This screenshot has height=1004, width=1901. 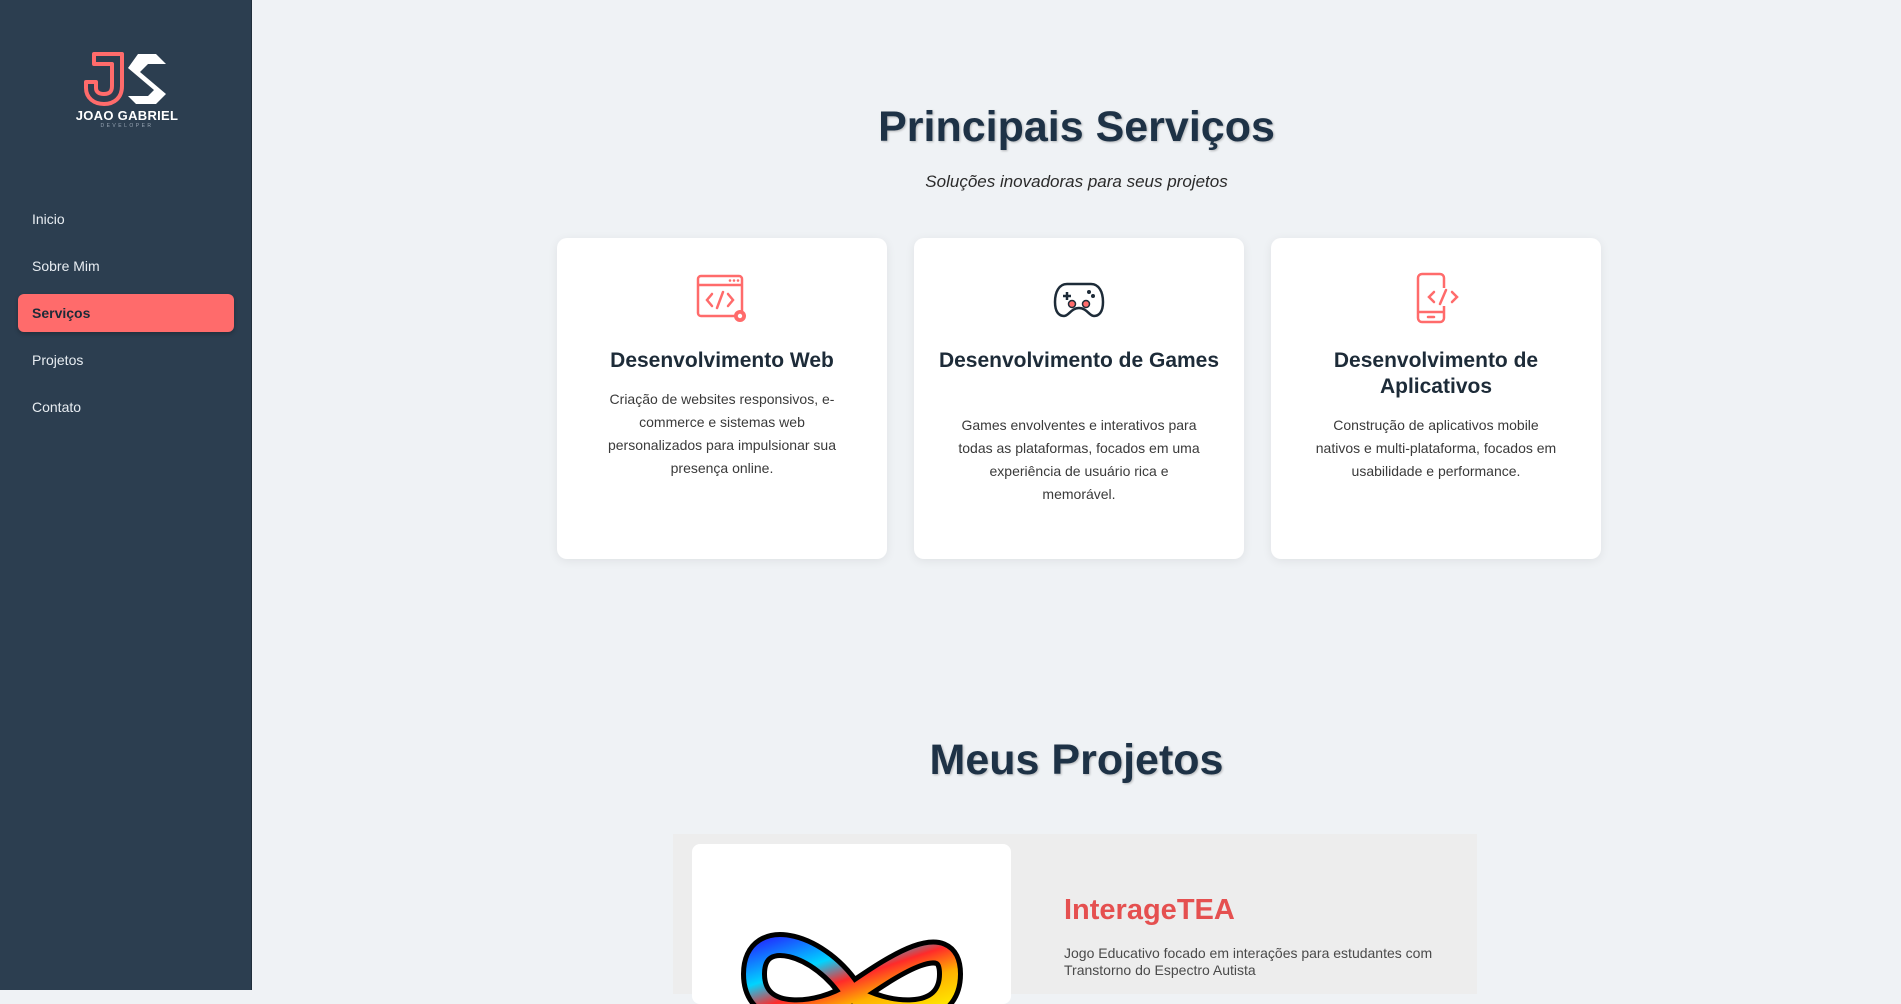 I want to click on project-title: InterageTEA, so click(x=1149, y=910).